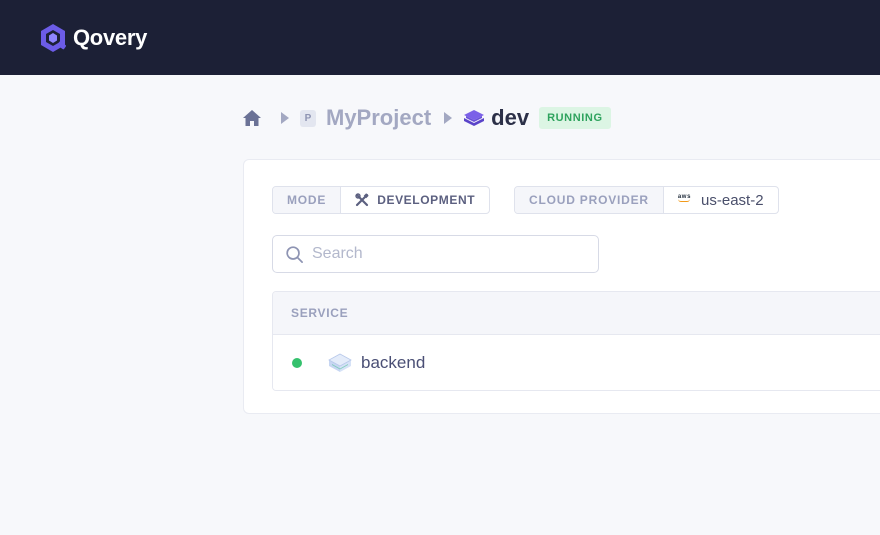 This screenshot has height=535, width=880. I want to click on search-field, so click(435, 254).